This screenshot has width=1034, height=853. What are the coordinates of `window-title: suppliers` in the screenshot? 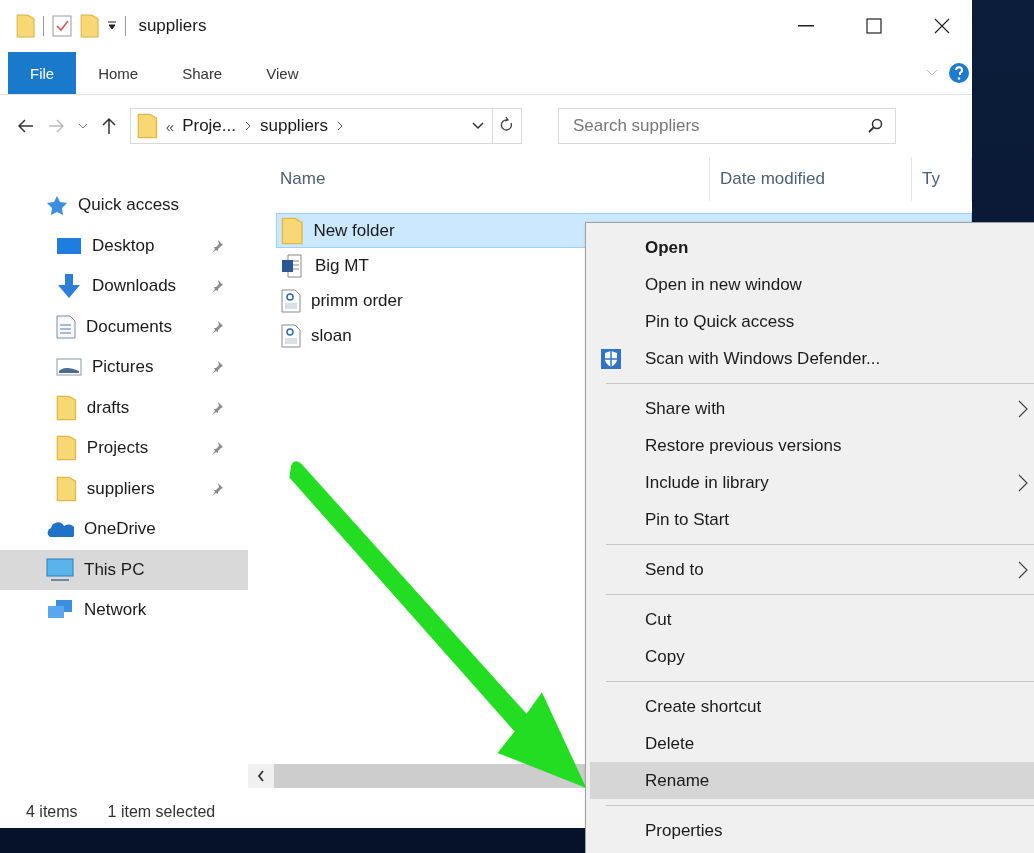 It's located at (173, 26).